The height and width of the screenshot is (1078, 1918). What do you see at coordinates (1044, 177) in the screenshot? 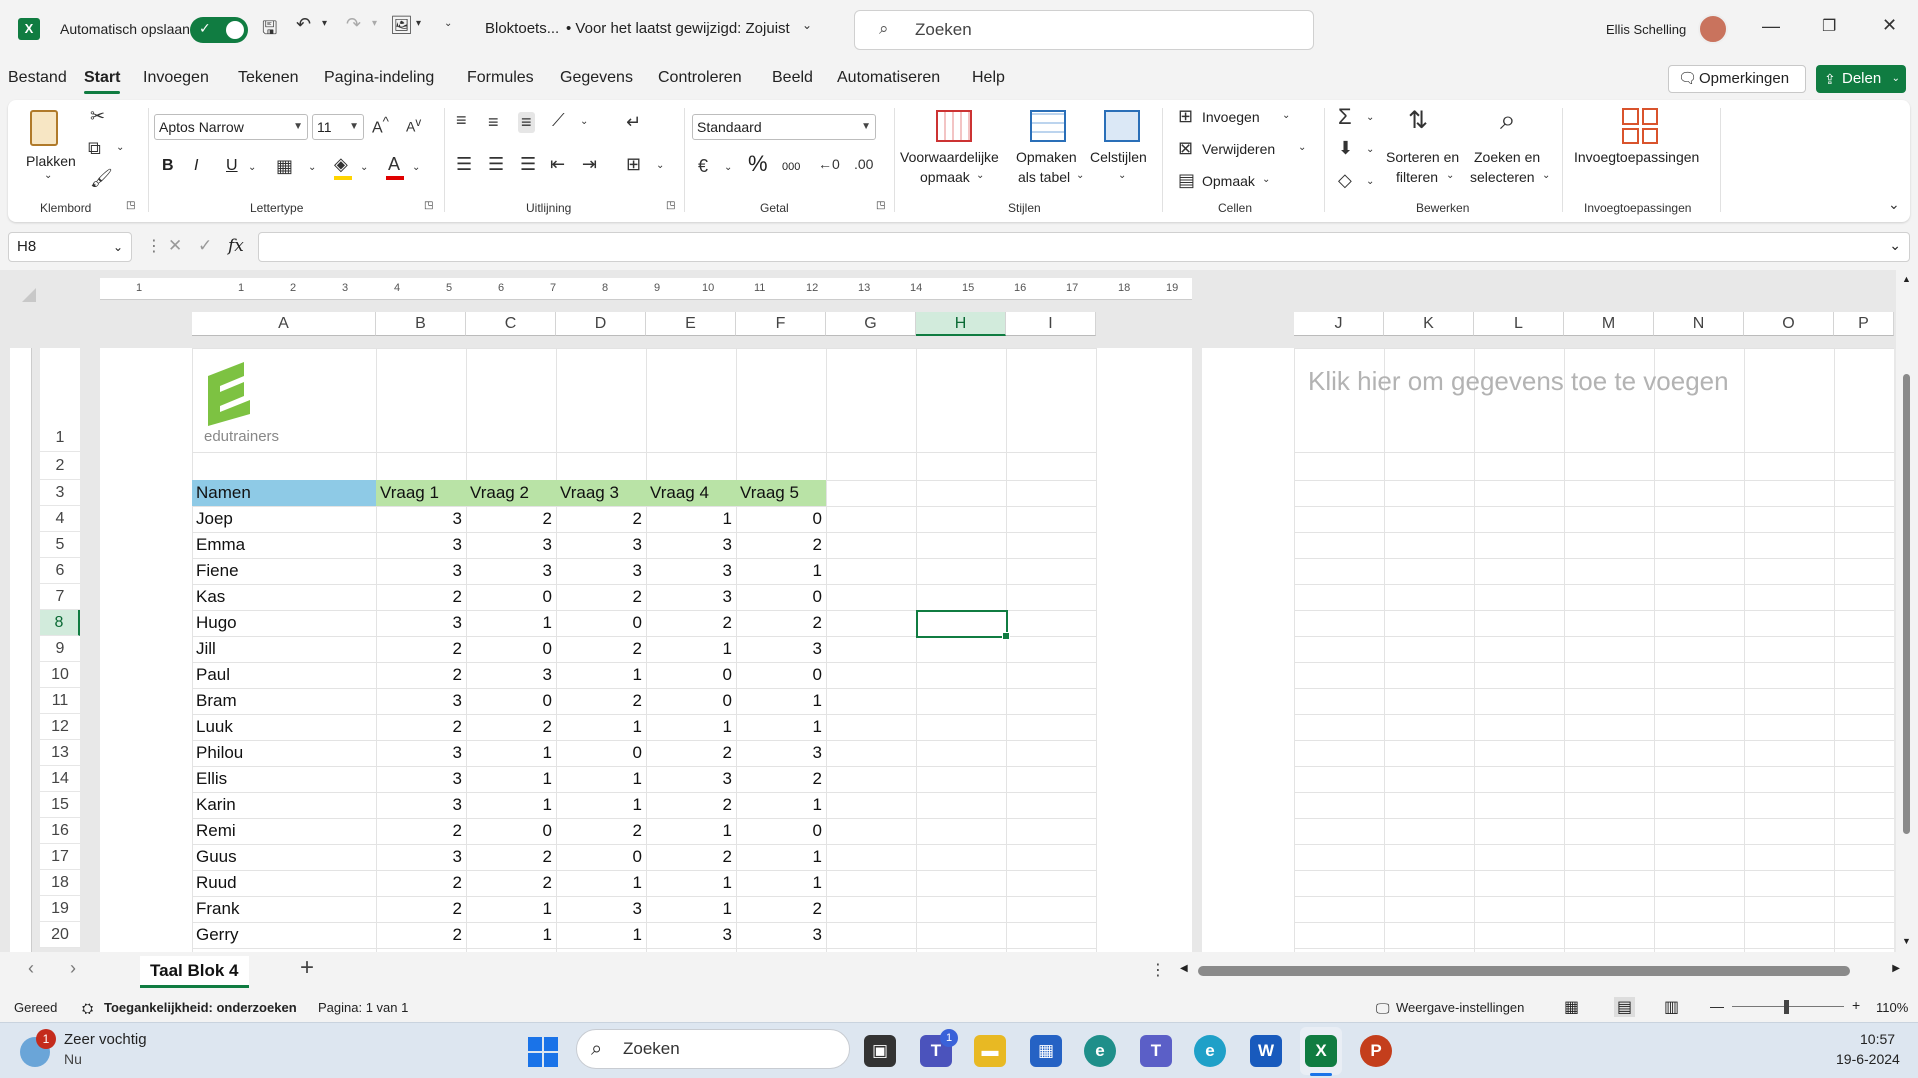
I see `format-table-label-2: als tabel` at bounding box center [1044, 177].